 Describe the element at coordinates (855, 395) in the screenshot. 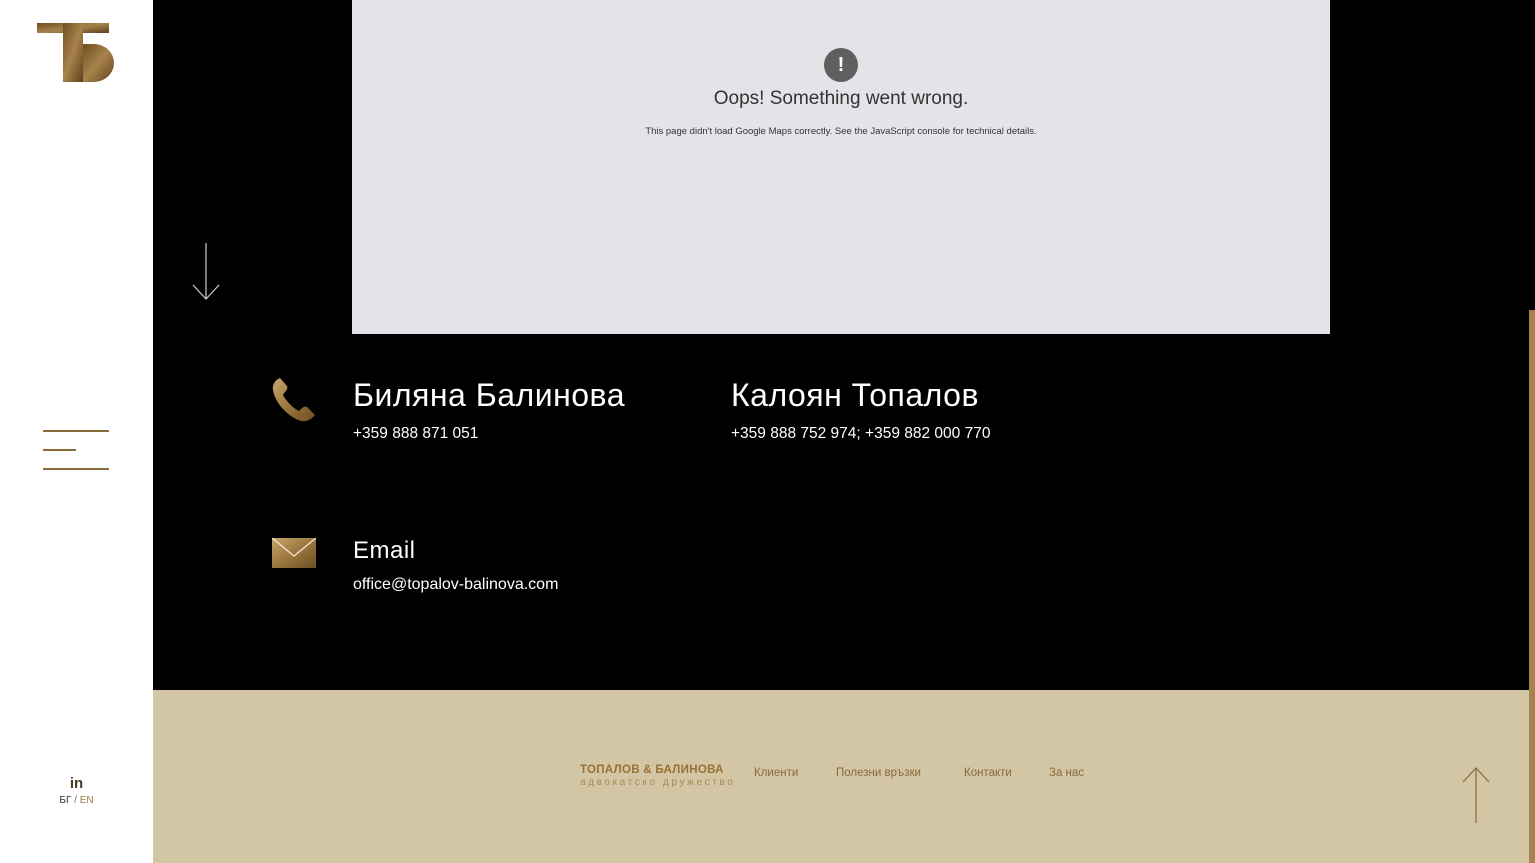

I see `contact-name-kaloyan: Калоян Топалов` at that location.